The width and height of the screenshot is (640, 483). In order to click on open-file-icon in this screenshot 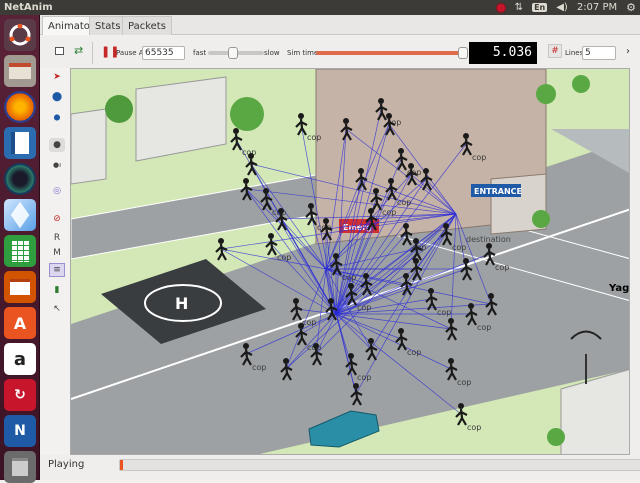, I will do `click(59, 51)`.